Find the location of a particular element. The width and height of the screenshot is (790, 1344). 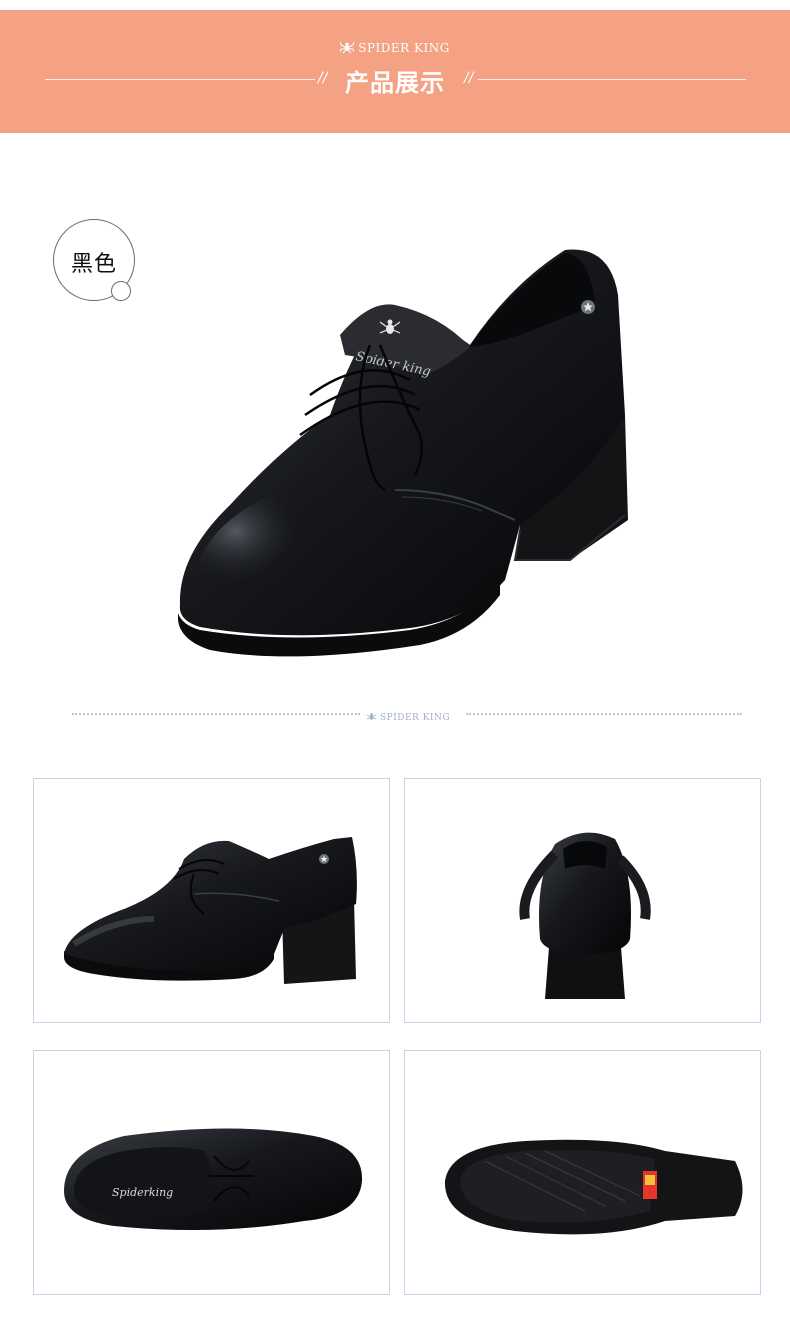

thumbnail-top-view: Spiderking is located at coordinates (211, 1172).